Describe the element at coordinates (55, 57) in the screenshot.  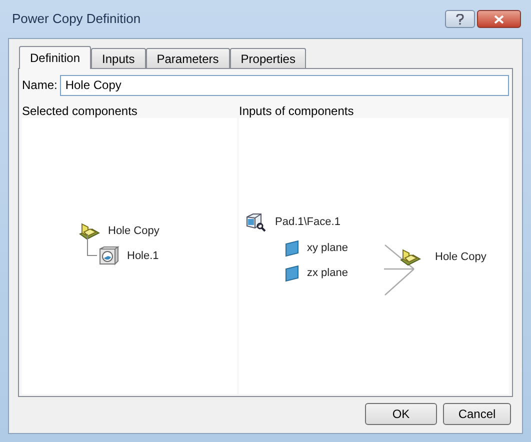
I see `tab: Definition` at that location.